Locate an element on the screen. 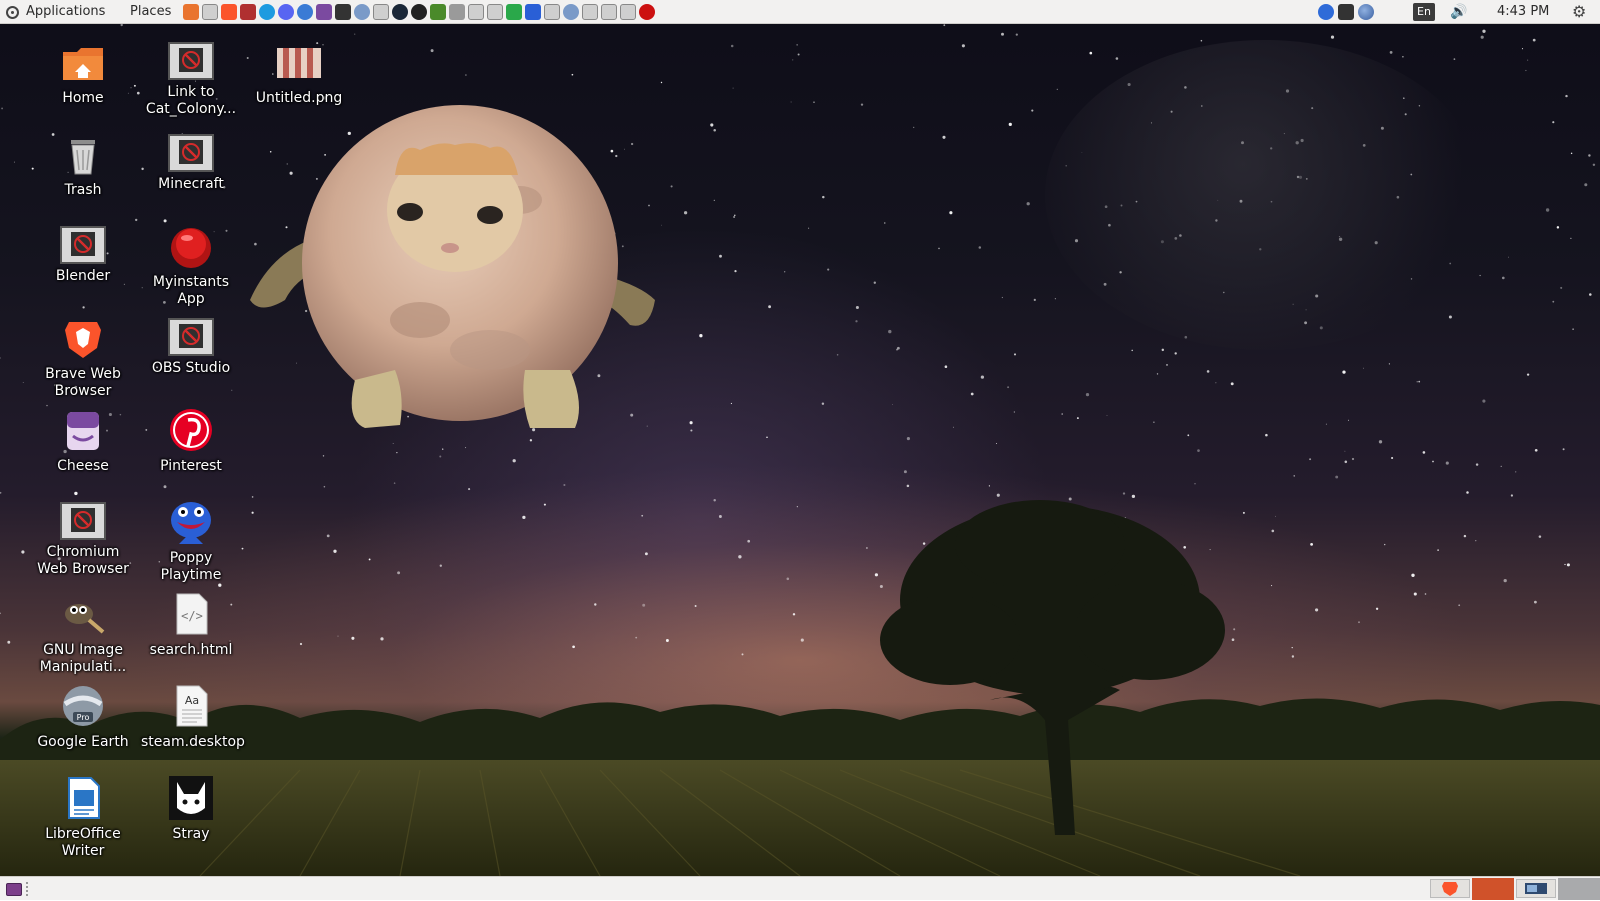 Image resolution: width=1600 pixels, height=901 pixels. applications-menu: Applications is located at coordinates (55, 12).